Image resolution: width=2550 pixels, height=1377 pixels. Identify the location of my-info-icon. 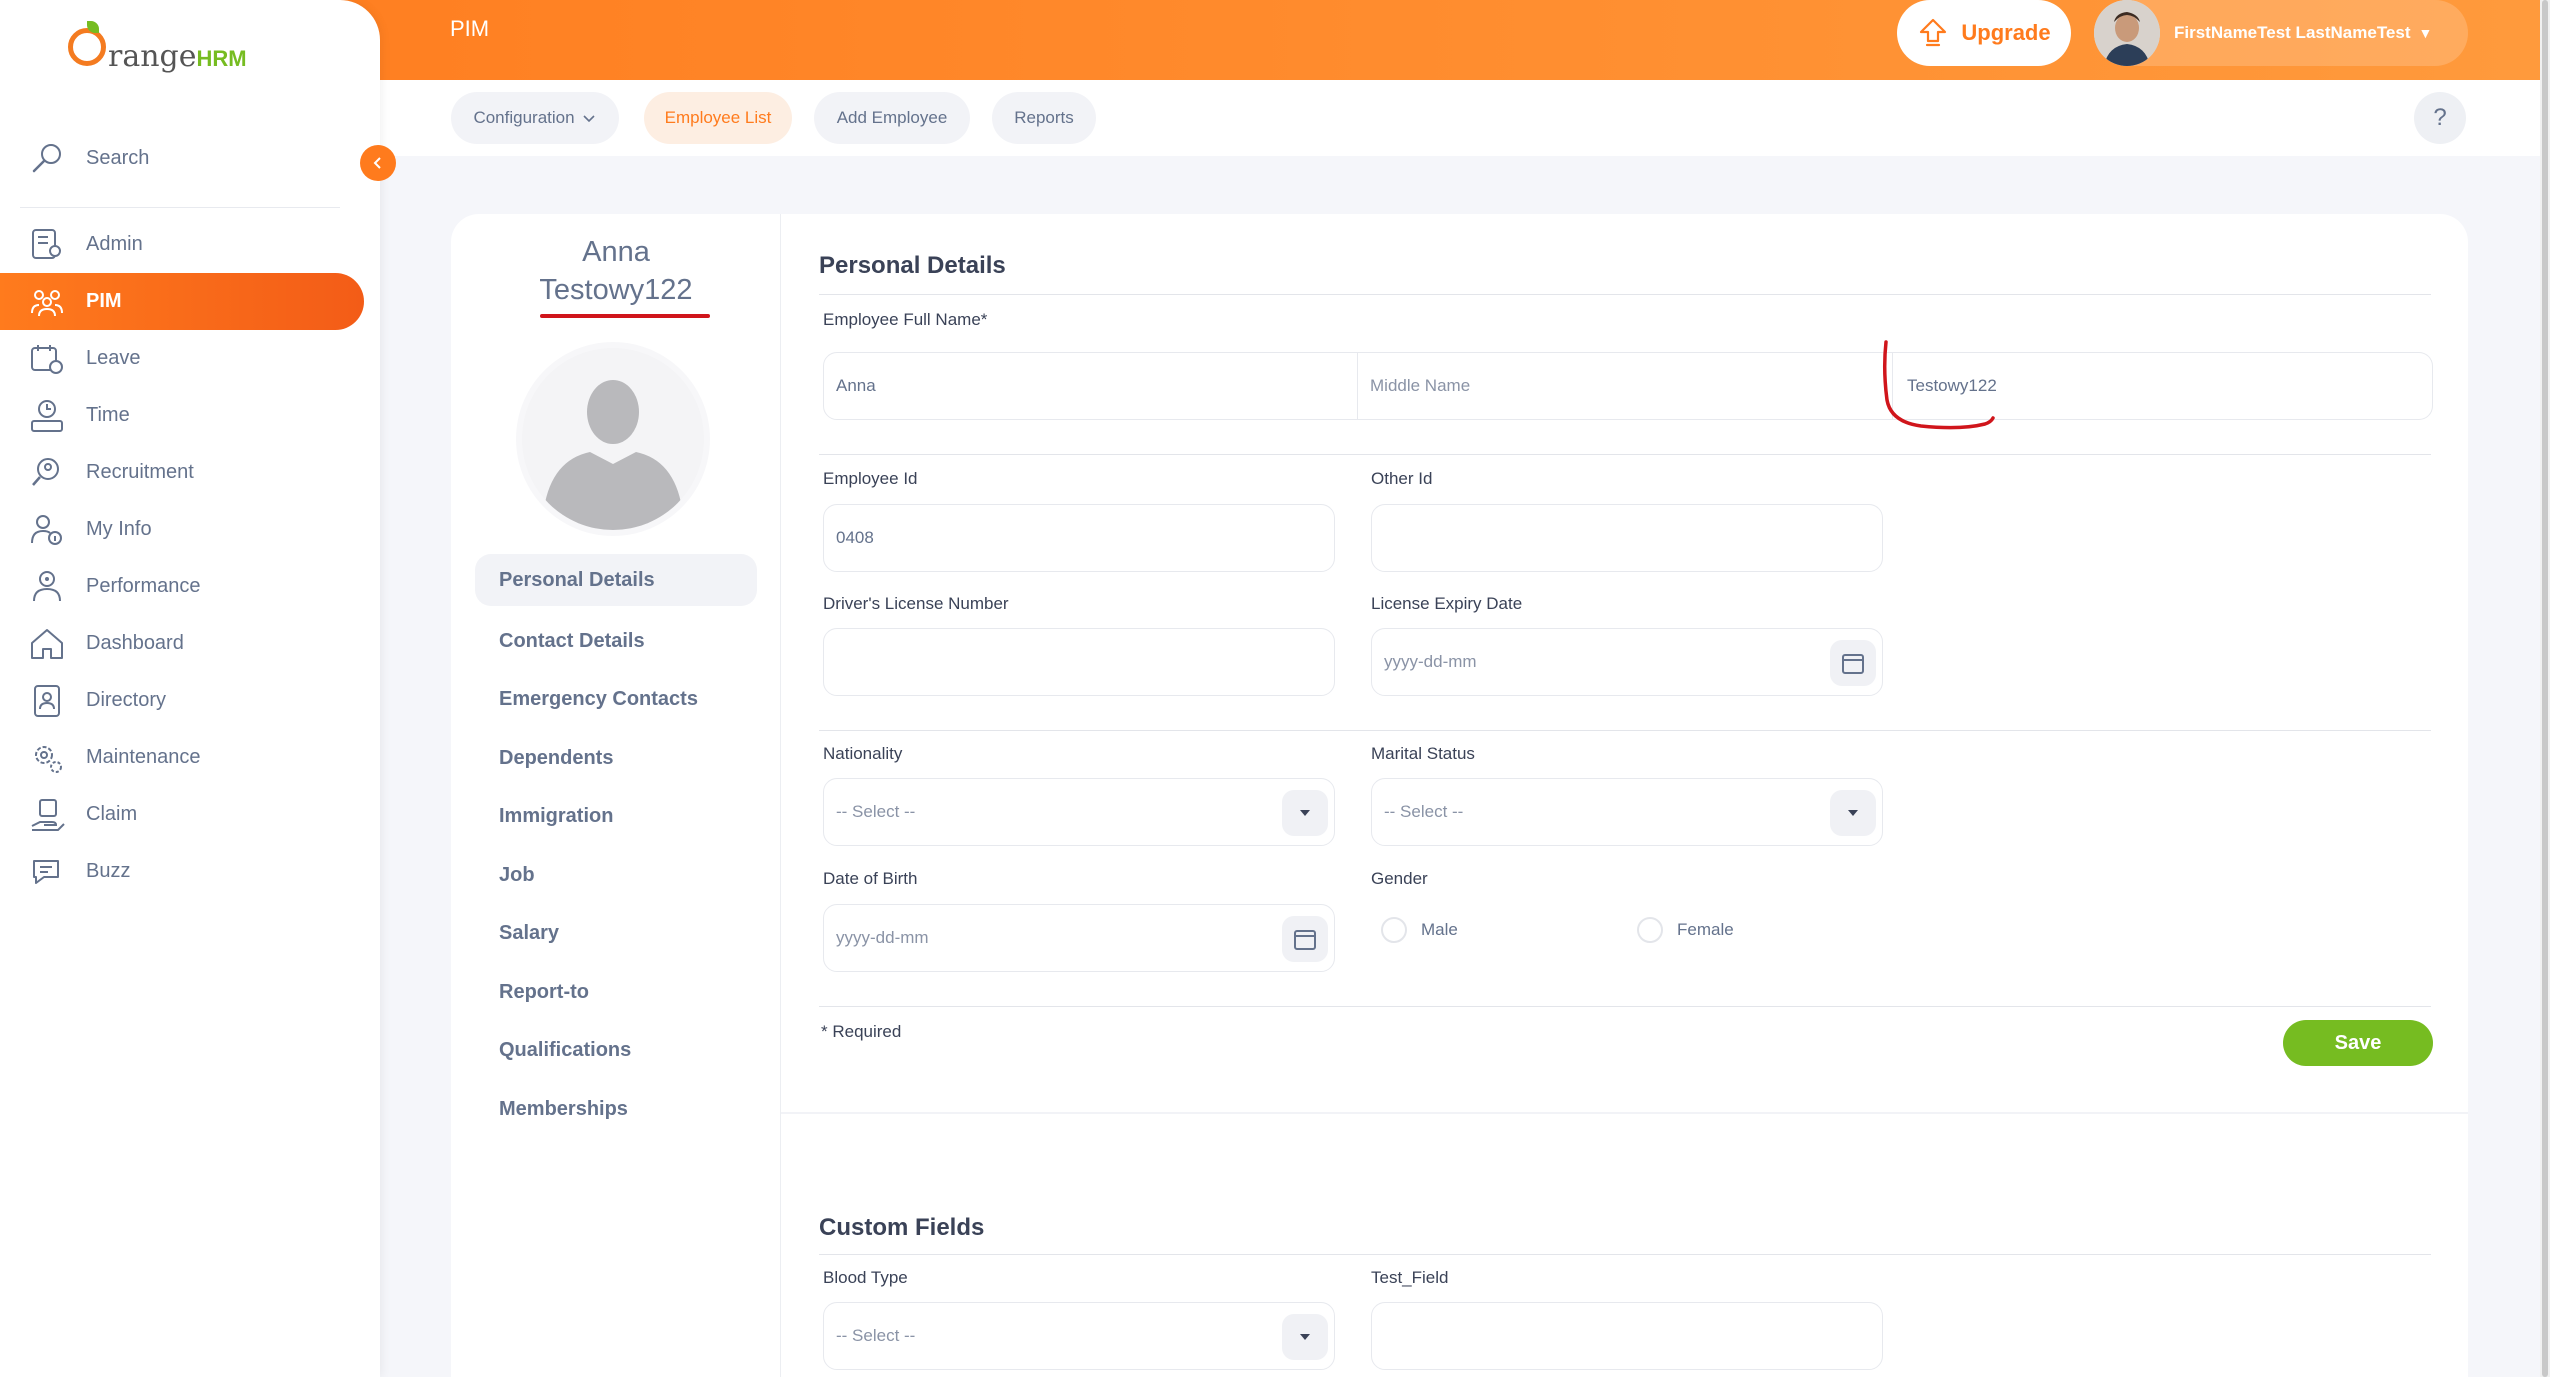
(46, 529).